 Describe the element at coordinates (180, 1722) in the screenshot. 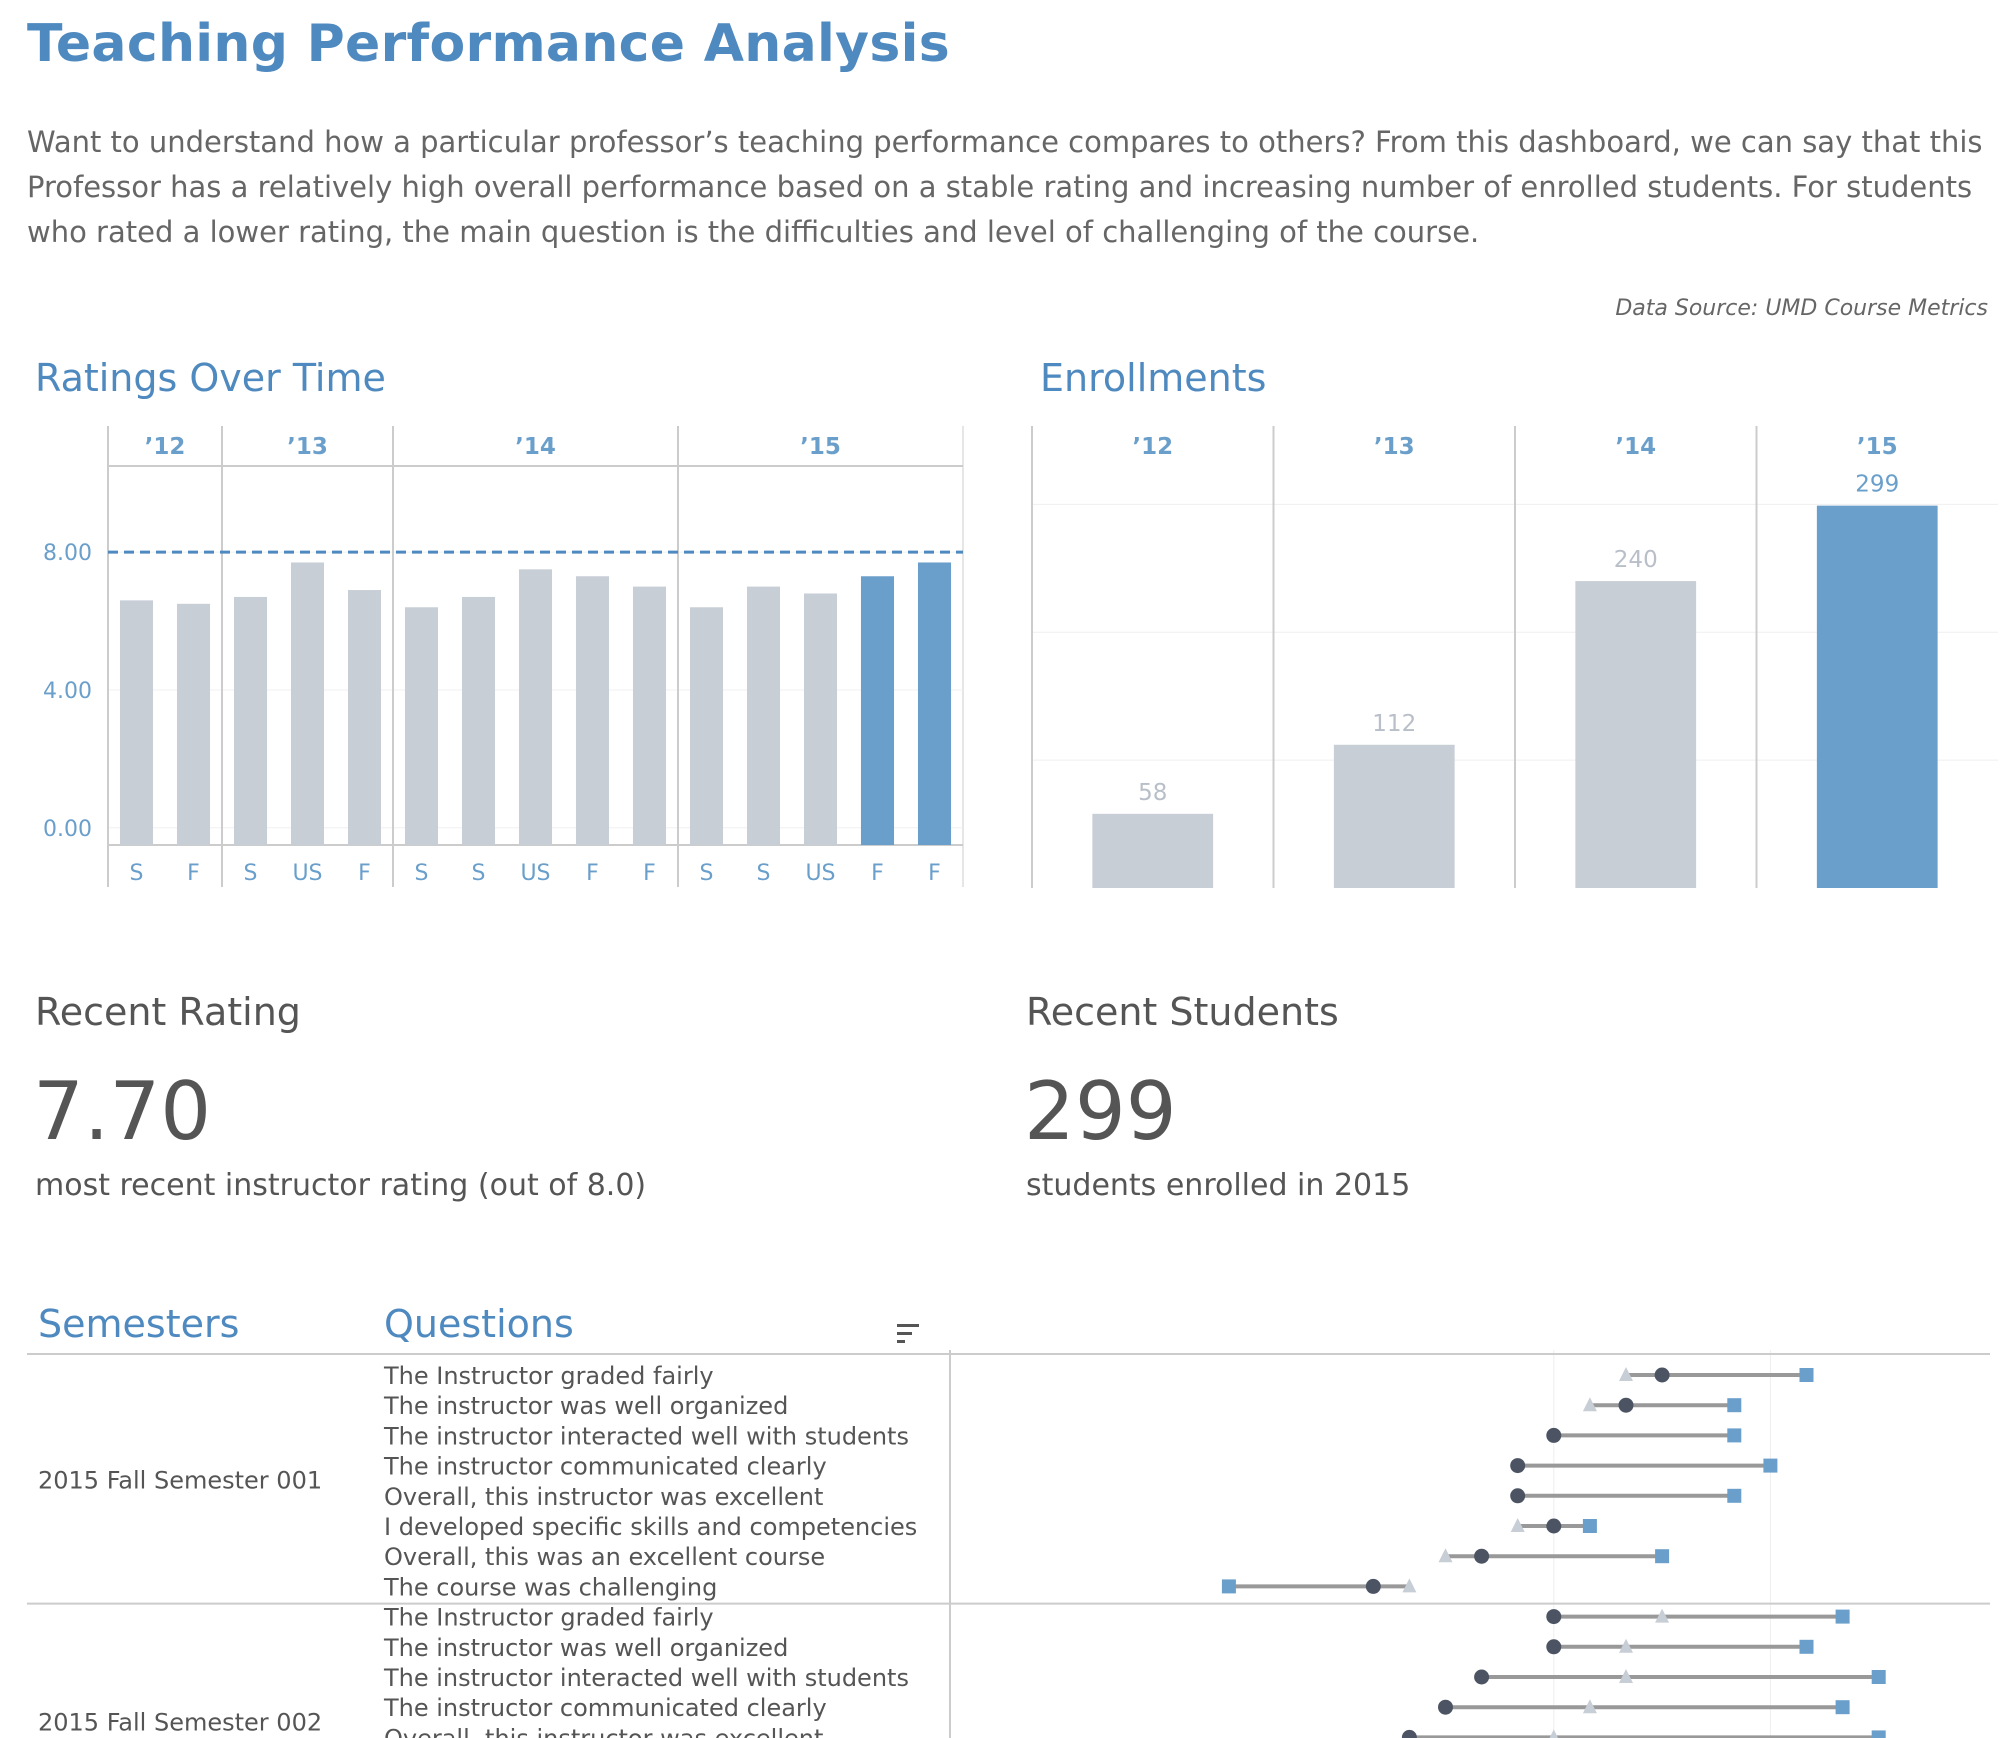

I see `semester-label: 2015 Fall Semester 002` at that location.